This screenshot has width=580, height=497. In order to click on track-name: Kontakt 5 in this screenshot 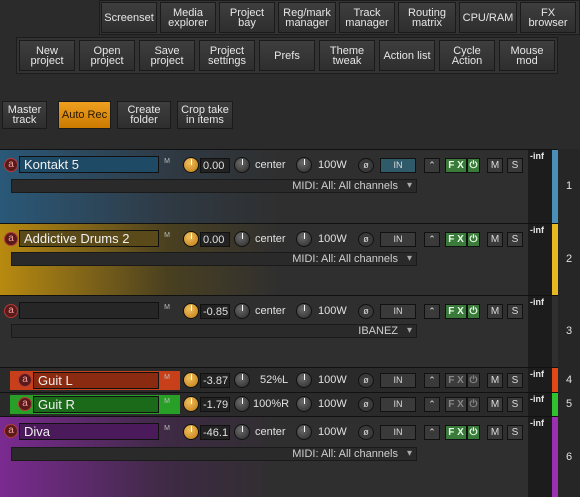, I will do `click(89, 164)`.